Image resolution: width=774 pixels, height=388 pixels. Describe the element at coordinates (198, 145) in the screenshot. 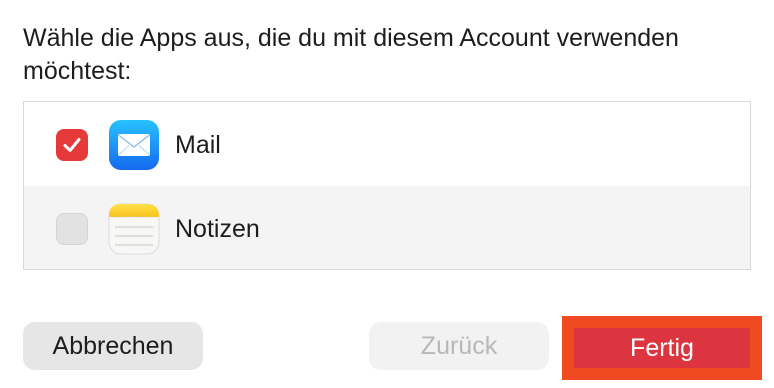

I see `app-label-mail: Mail` at that location.